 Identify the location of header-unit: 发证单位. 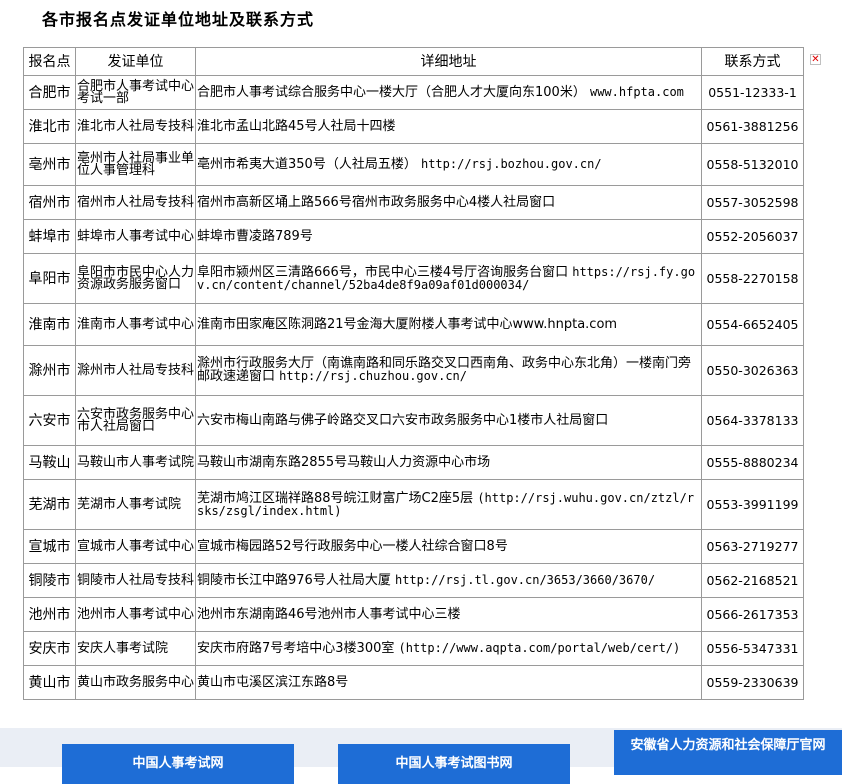
(135, 61).